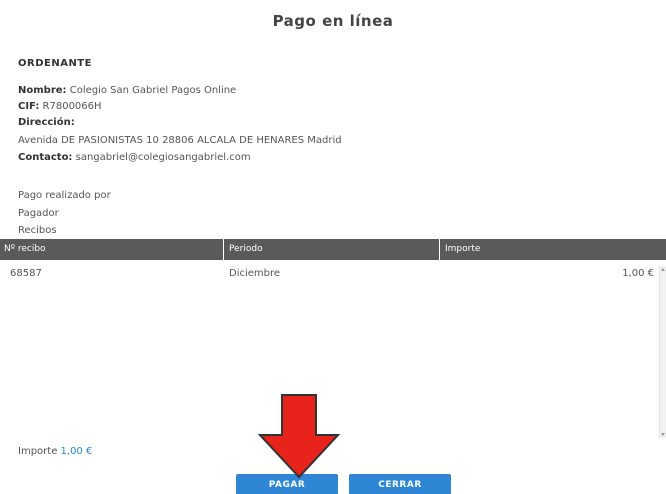 The image size is (666, 494). Describe the element at coordinates (72, 106) in the screenshot. I see `cif-value: R7800066H` at that location.